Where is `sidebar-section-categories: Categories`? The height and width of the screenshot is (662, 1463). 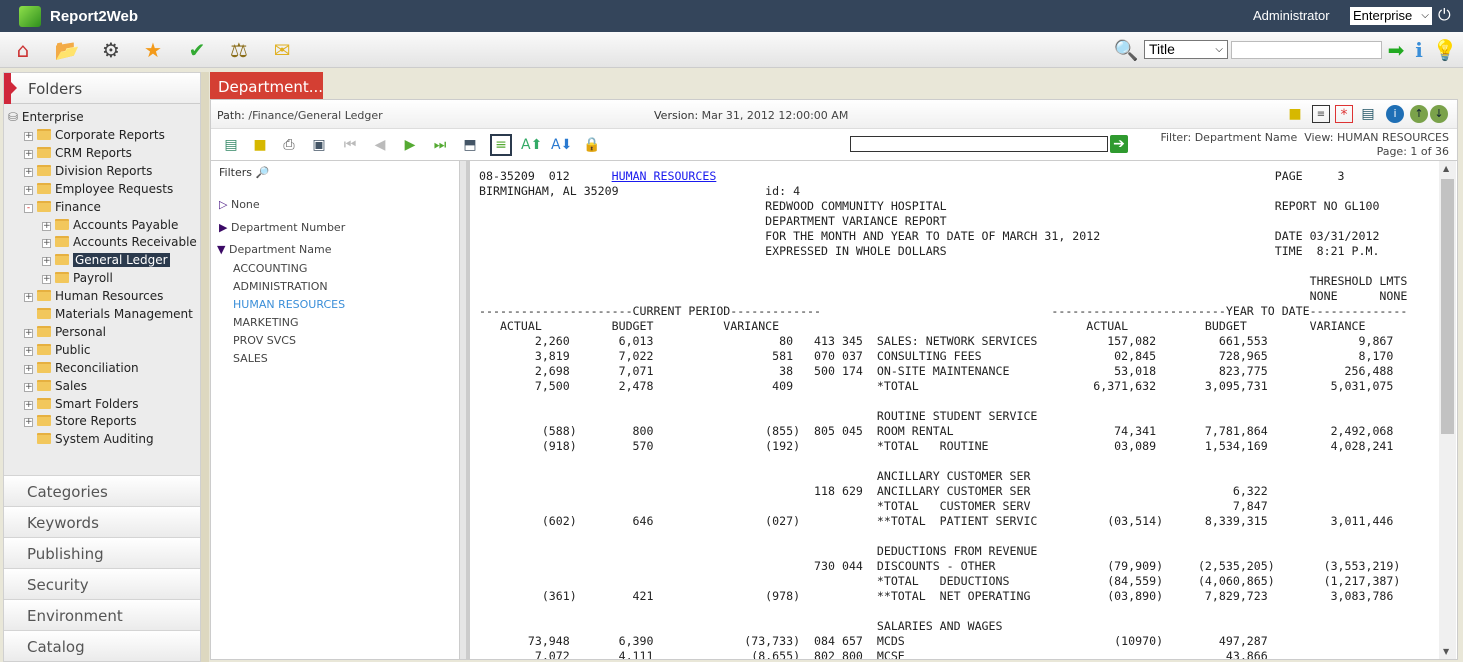 sidebar-section-categories: Categories is located at coordinates (102, 490).